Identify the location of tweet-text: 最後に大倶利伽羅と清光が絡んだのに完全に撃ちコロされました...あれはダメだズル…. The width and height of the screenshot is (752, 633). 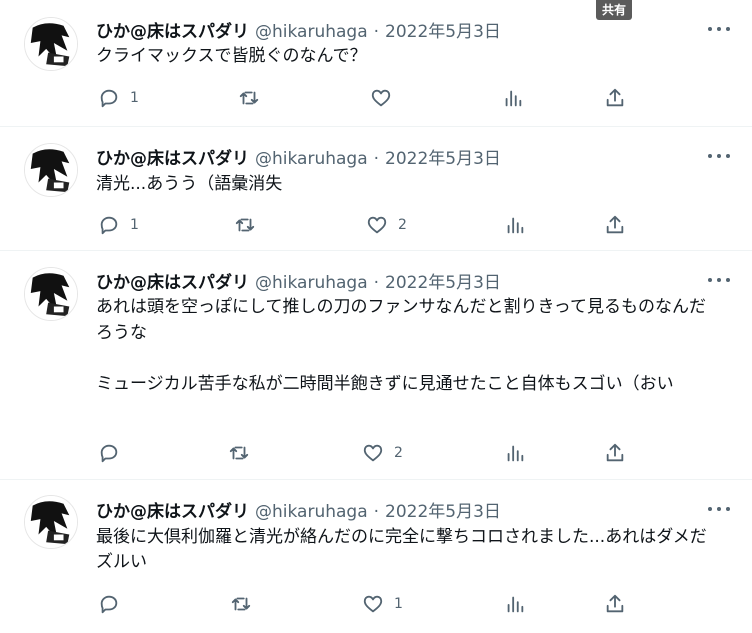
(401, 549).